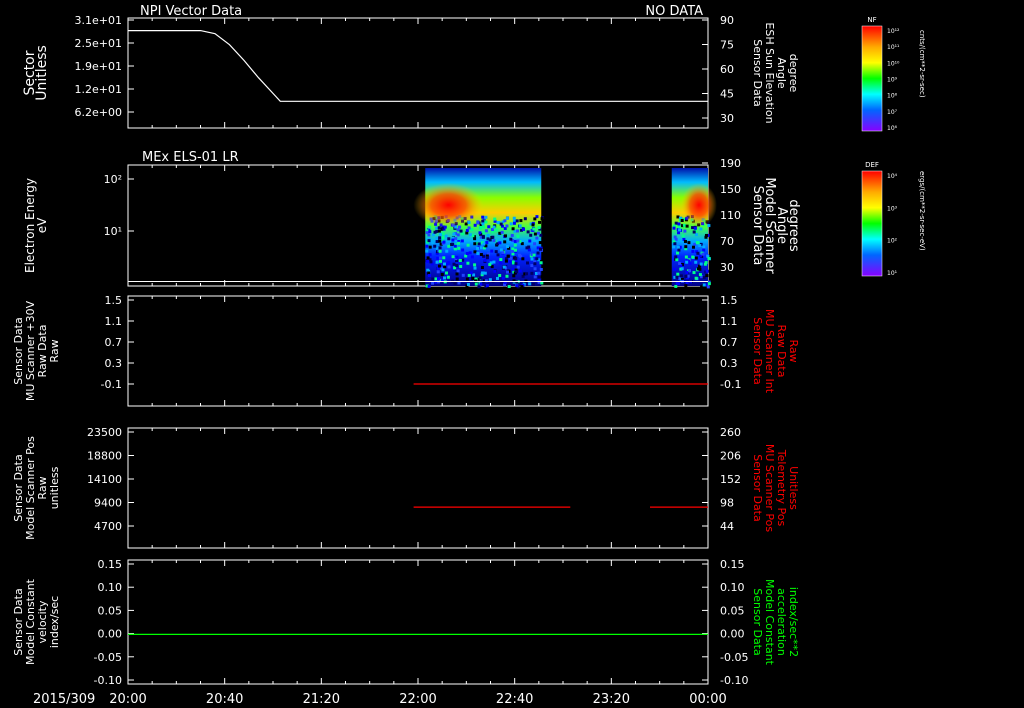 This screenshot has height=708, width=1024. What do you see at coordinates (104, 432) in the screenshot?
I see `y-tick-label-left: 23500` at bounding box center [104, 432].